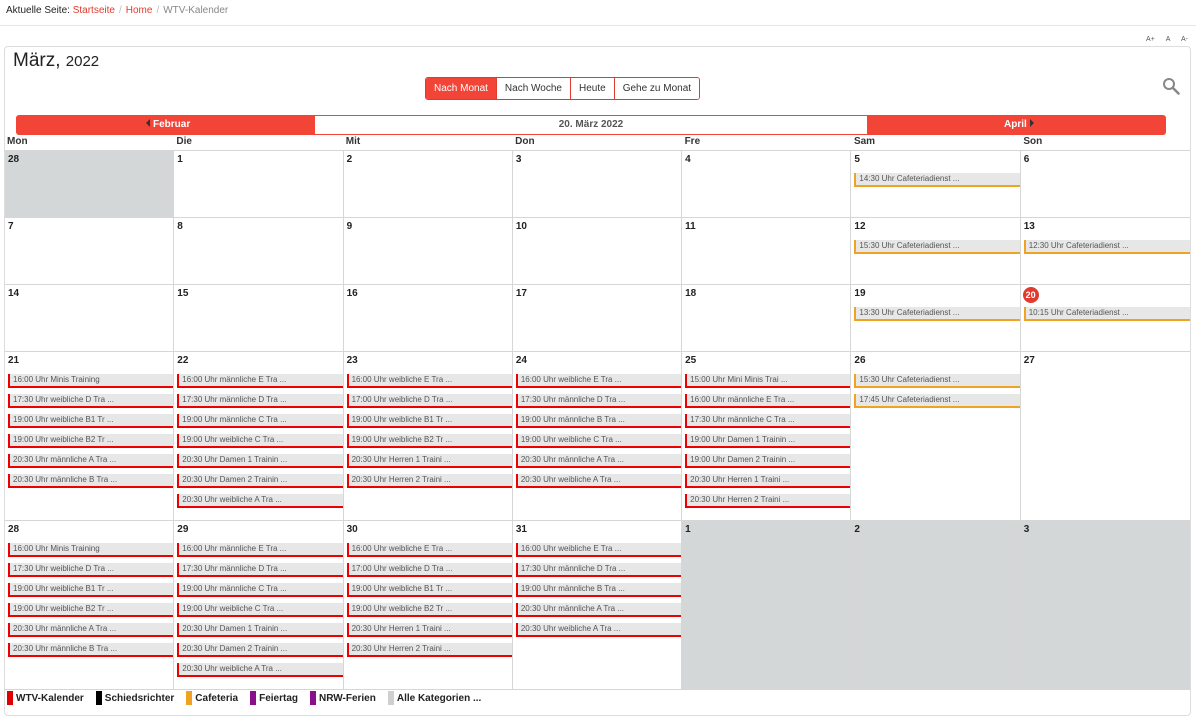 Image resolution: width=1196 pixels, height=717 pixels. Describe the element at coordinates (259, 318) in the screenshot. I see `calendar-day: 15` at that location.